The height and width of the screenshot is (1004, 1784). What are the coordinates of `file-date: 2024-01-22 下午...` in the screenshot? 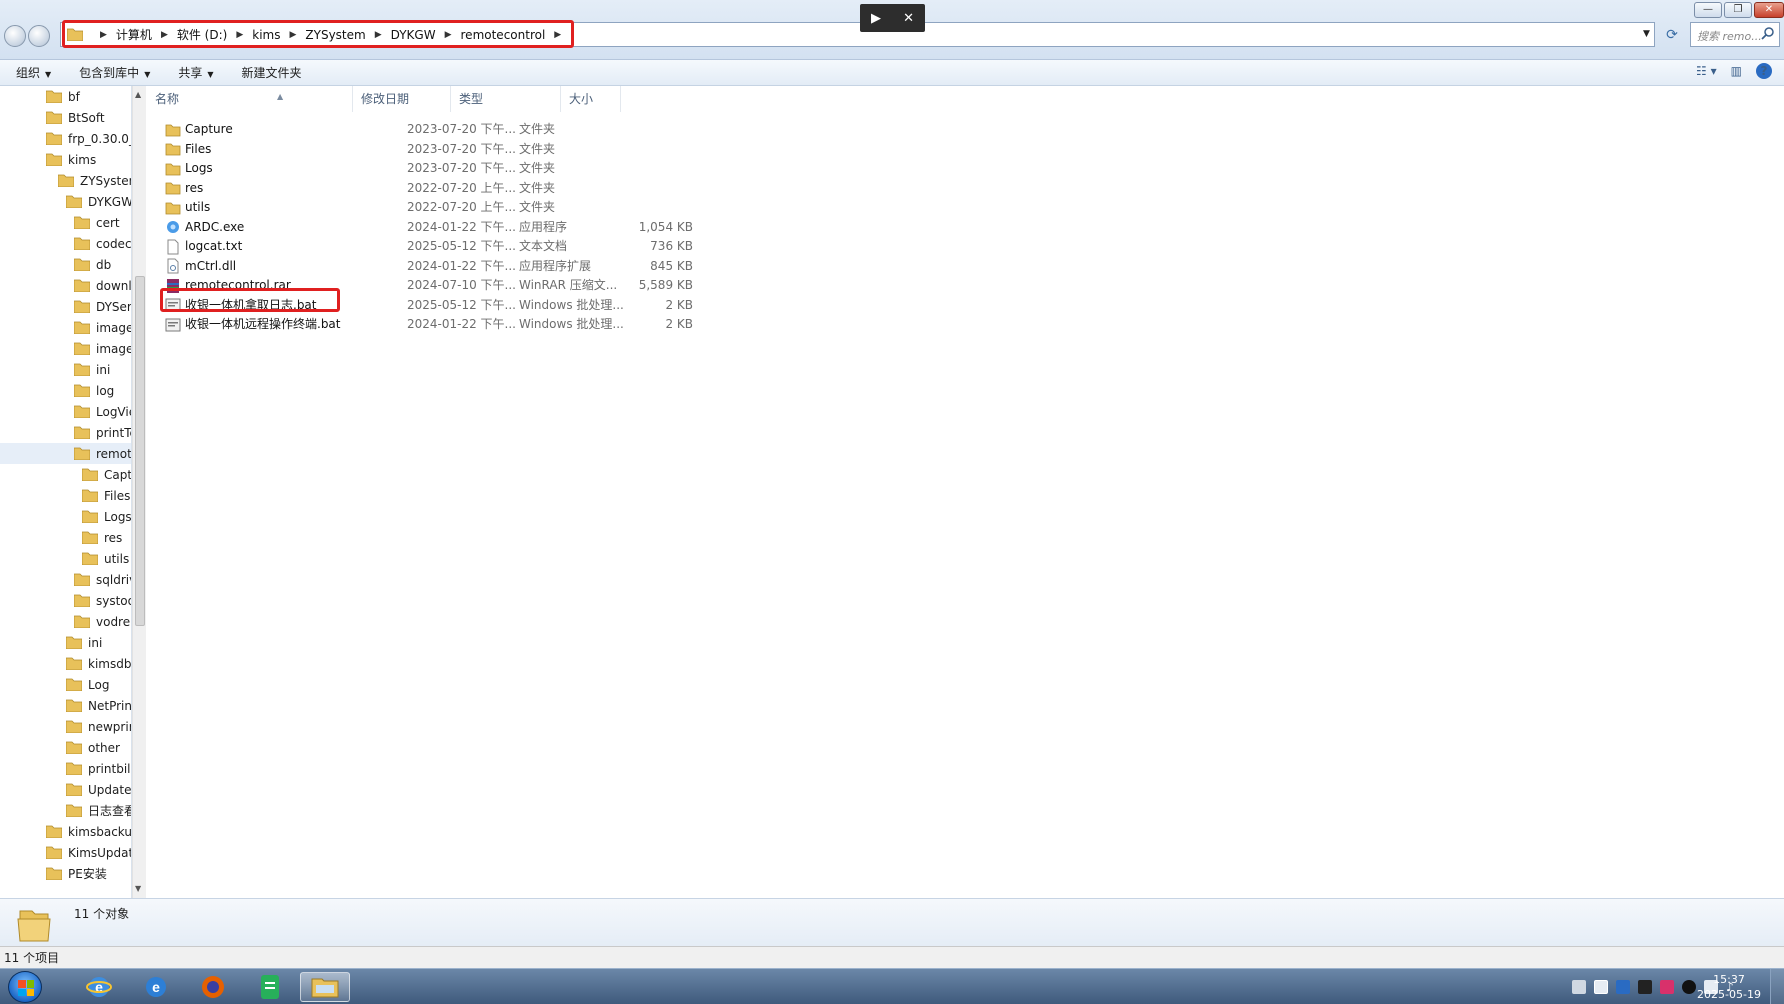 It's located at (461, 226).